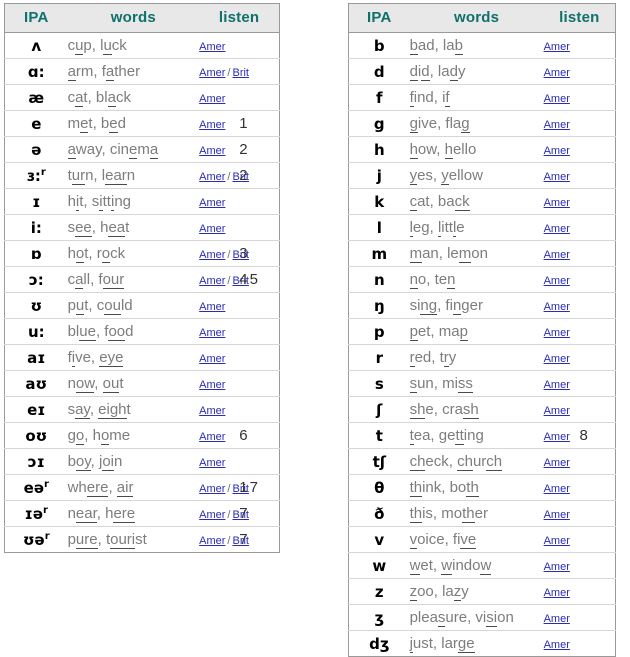  I want to click on example-words: cat, black, so click(99, 98).